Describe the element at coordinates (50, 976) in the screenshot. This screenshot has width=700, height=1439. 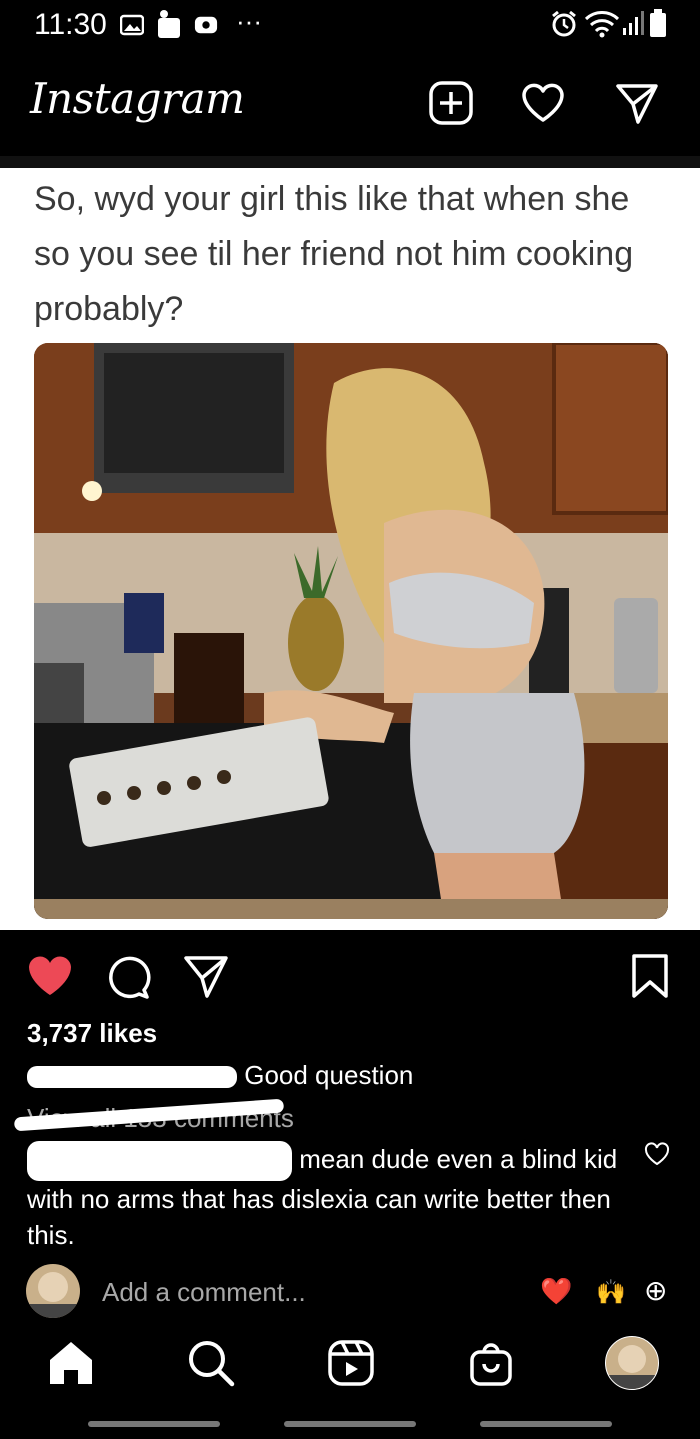
I see `liked-heart-icon` at that location.